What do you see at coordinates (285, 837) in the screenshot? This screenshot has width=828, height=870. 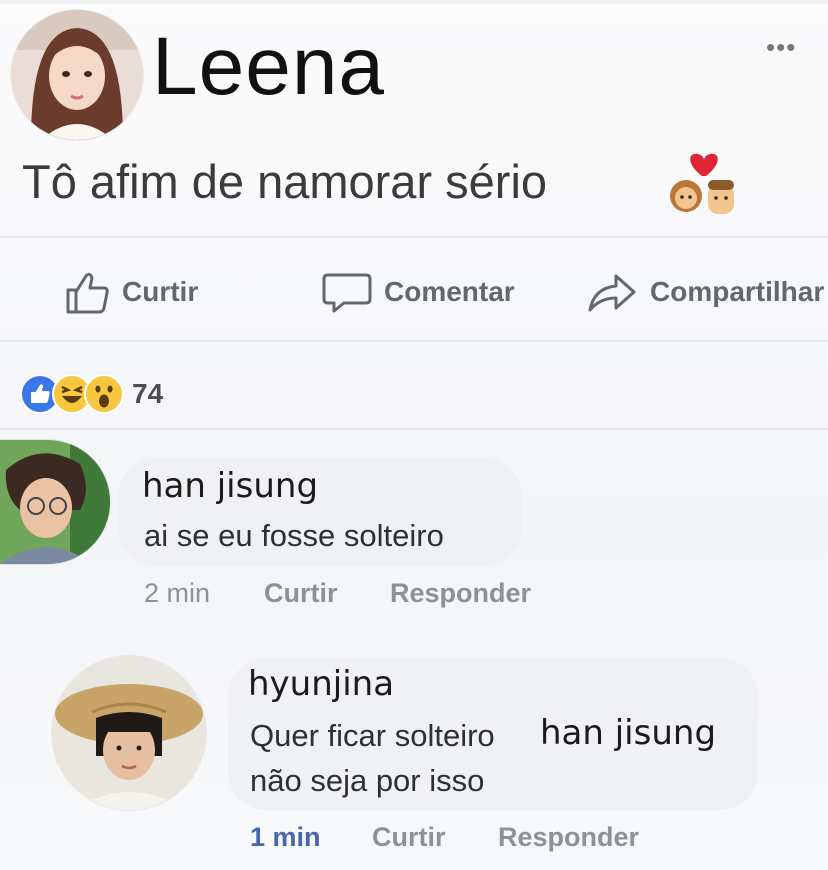 I see `comment-timestamp: 1 min` at bounding box center [285, 837].